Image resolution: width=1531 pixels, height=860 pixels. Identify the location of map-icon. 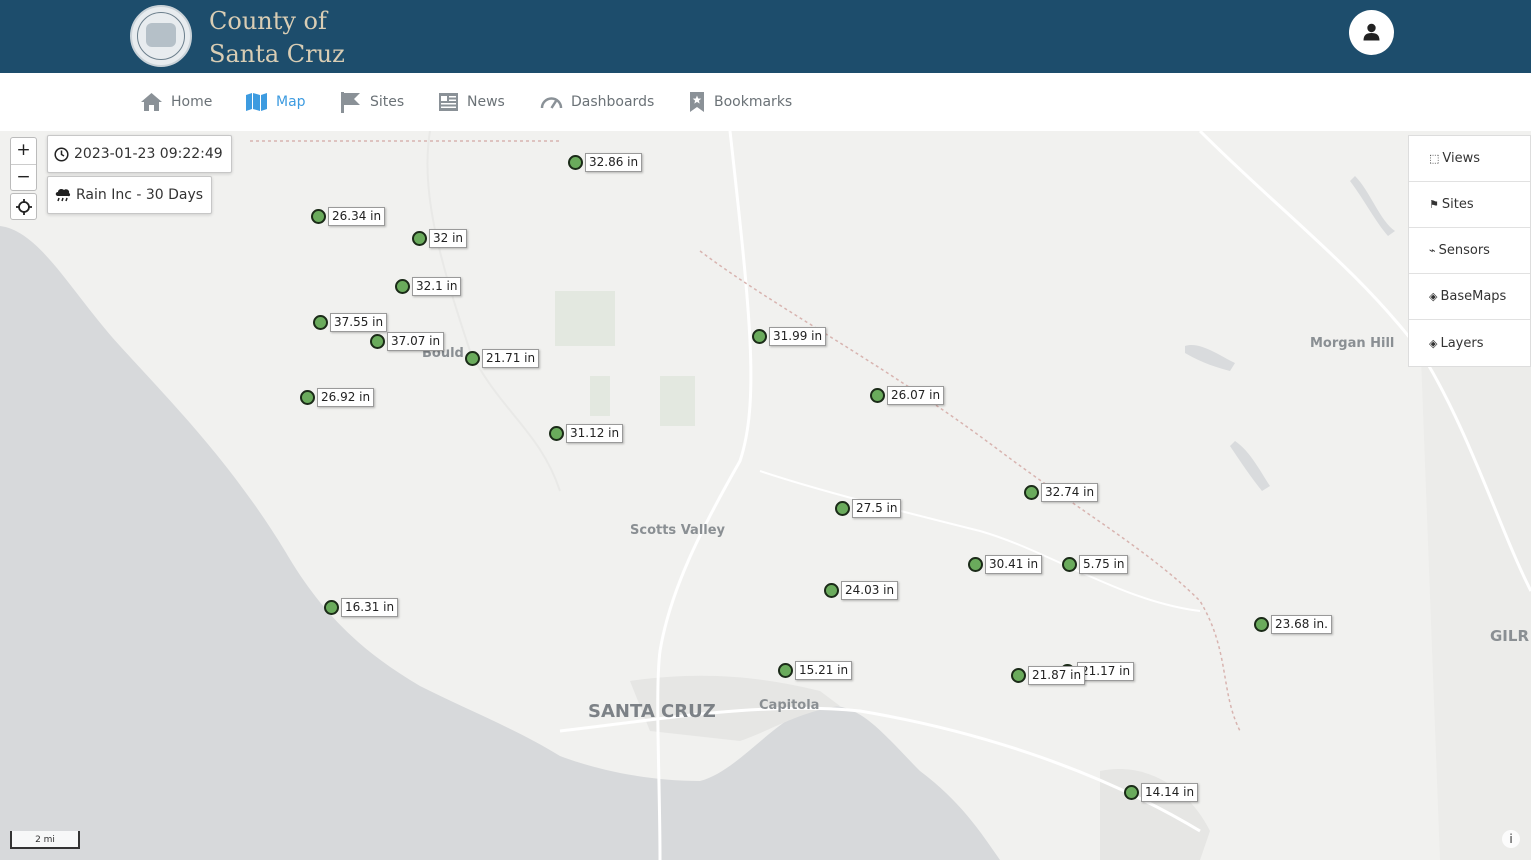
(256, 102).